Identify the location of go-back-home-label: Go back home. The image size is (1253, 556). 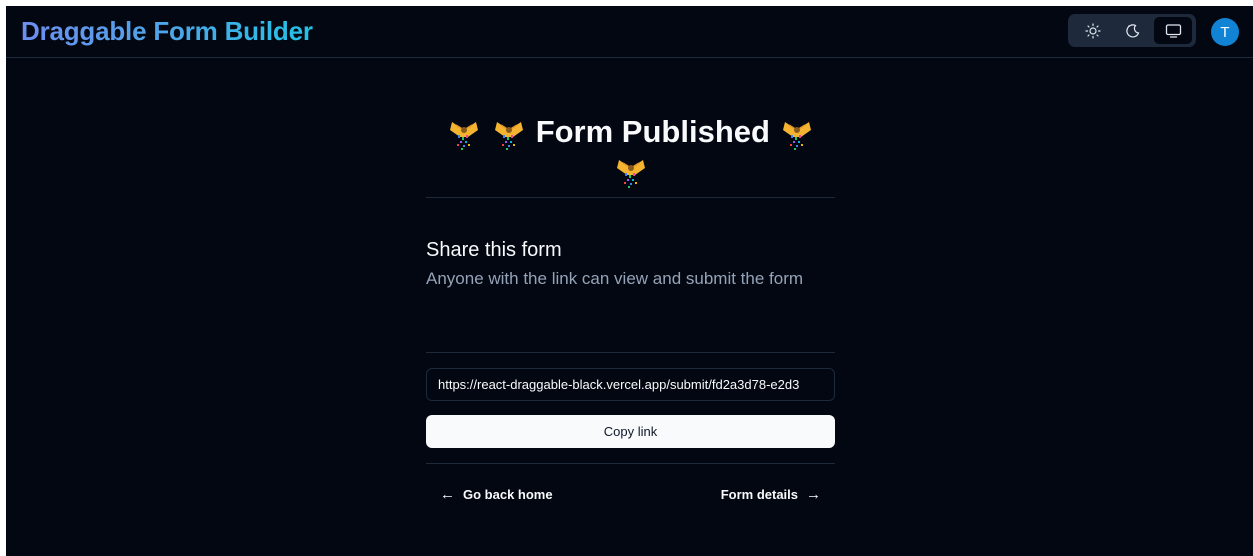
(508, 494).